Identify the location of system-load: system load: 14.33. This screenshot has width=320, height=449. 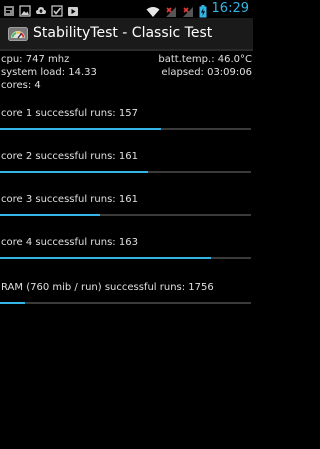
(49, 72).